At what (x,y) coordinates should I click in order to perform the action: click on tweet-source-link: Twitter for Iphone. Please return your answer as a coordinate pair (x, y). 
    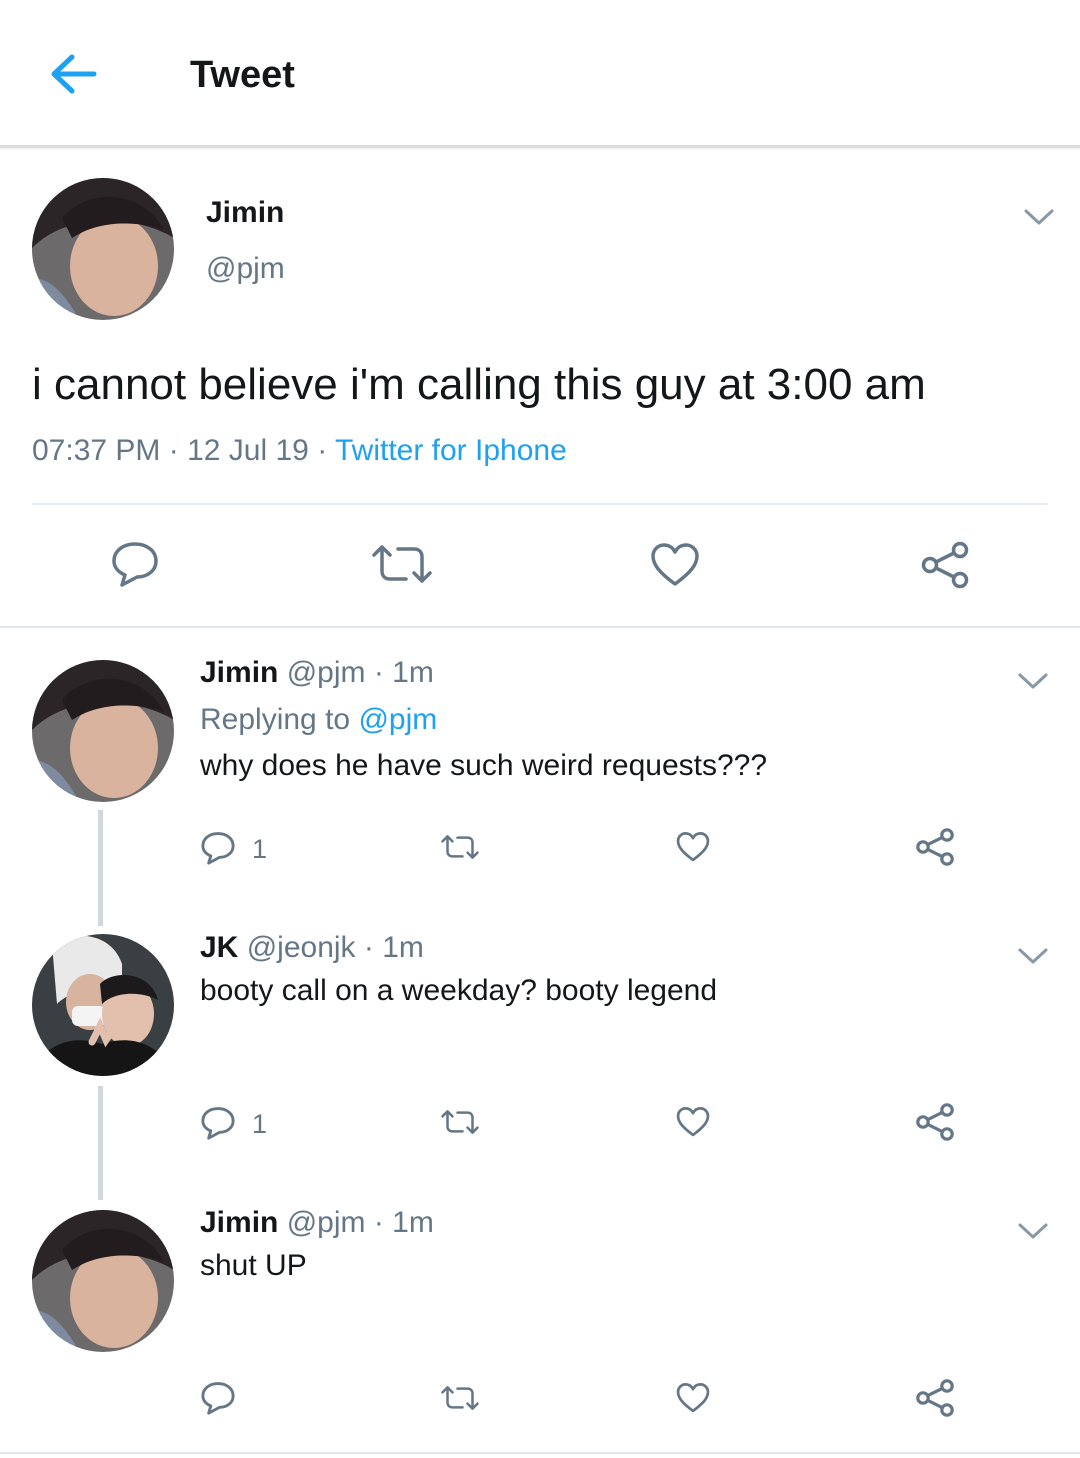
    Looking at the image, I should click on (451, 450).